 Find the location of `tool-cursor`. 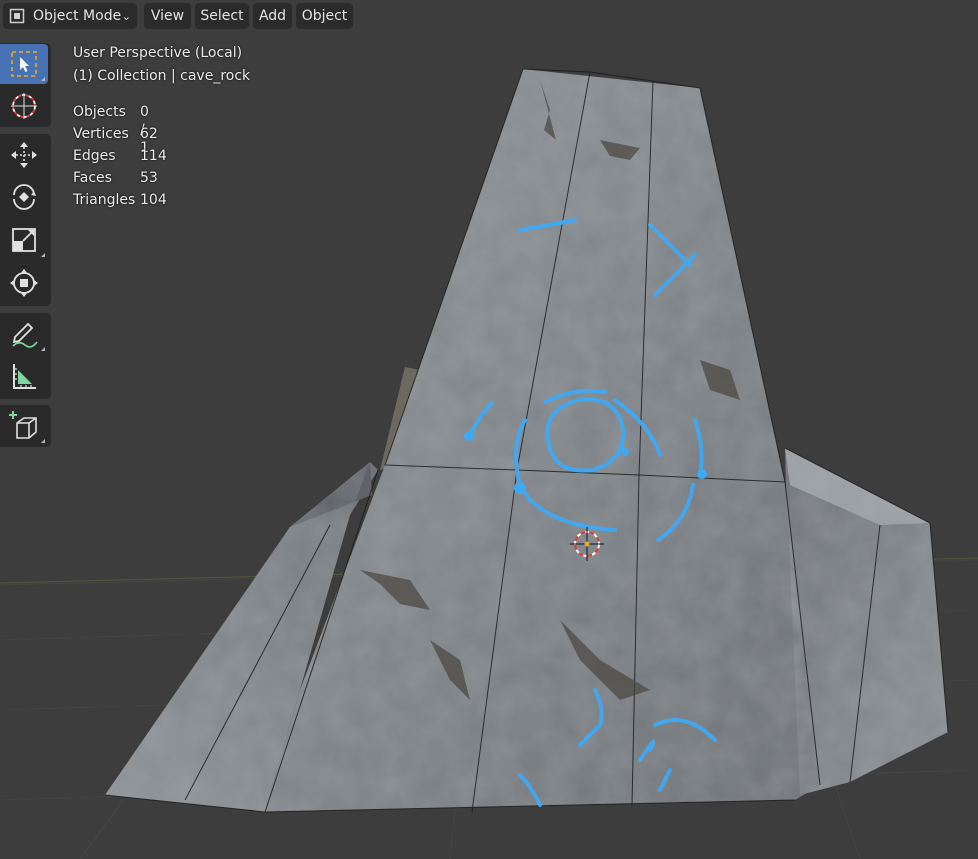

tool-cursor is located at coordinates (24, 106).